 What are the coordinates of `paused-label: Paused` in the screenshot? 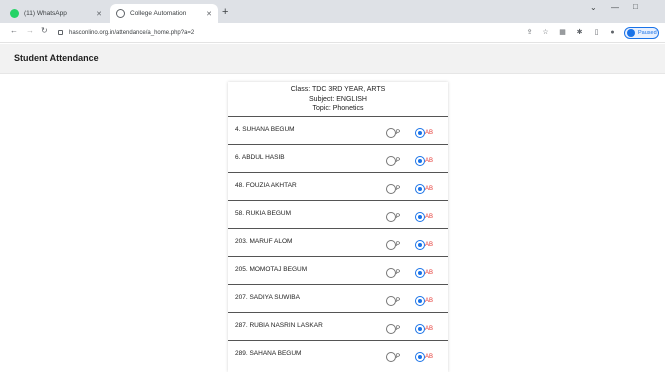 It's located at (647, 33).